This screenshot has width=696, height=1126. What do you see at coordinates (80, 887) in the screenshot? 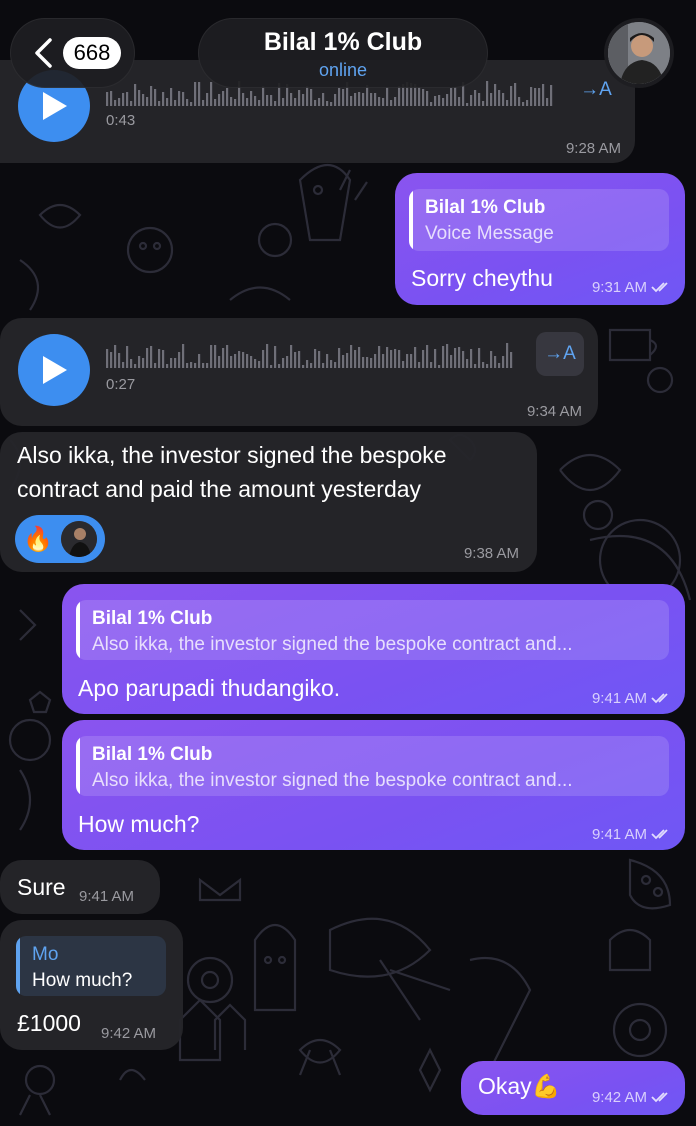
I see `incoming-message-bubble: Sure 9:41 AM` at bounding box center [80, 887].